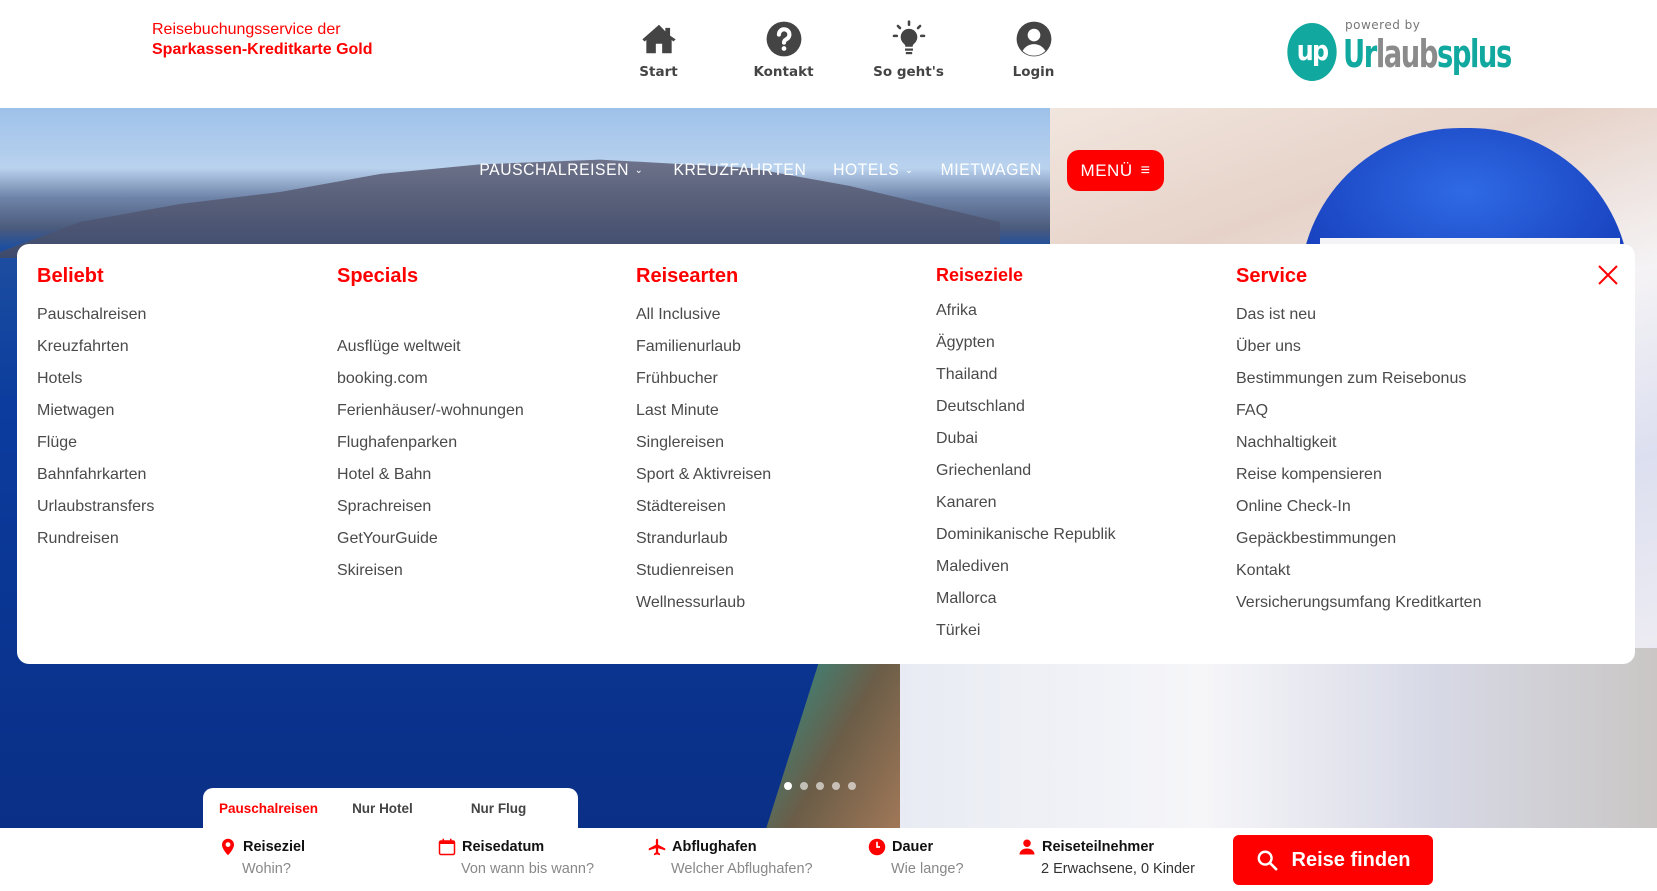 This screenshot has width=1657, height=891. I want to click on menu-link: Nachhaltigkeit, so click(1358, 443).